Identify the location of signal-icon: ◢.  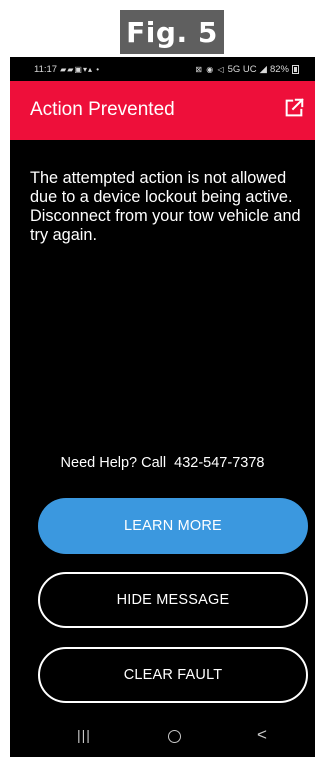
(263, 69).